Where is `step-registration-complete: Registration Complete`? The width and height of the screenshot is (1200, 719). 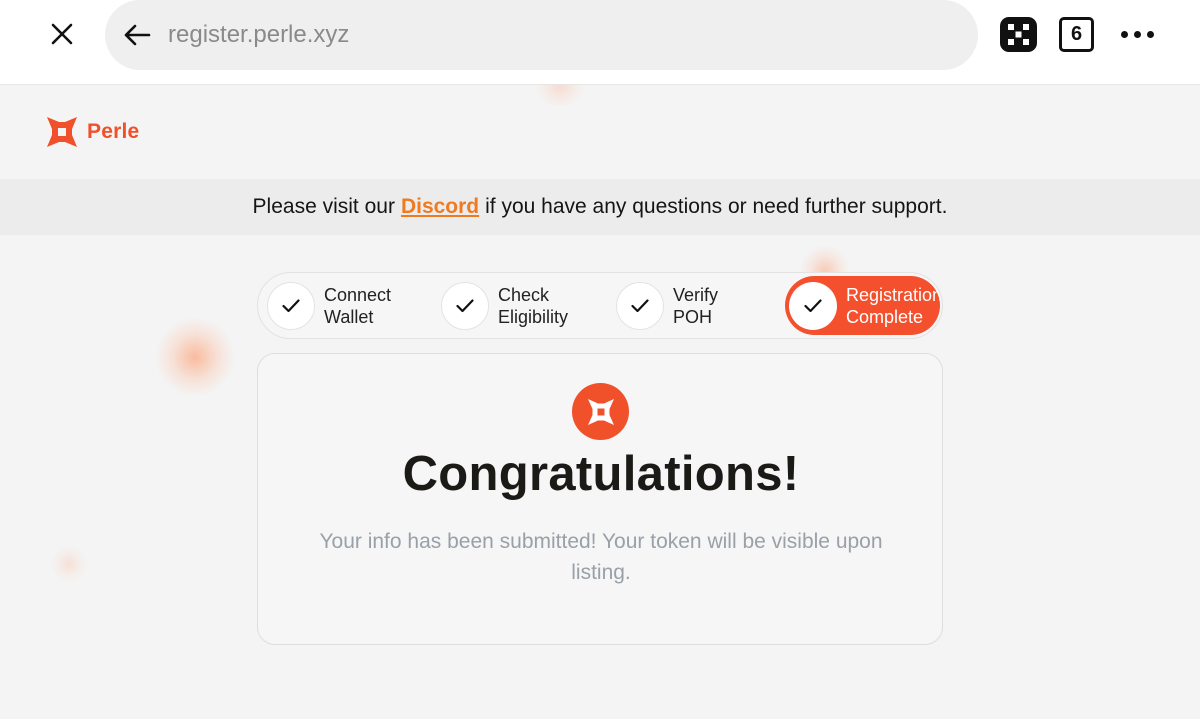
step-registration-complete: Registration Complete is located at coordinates (862, 305).